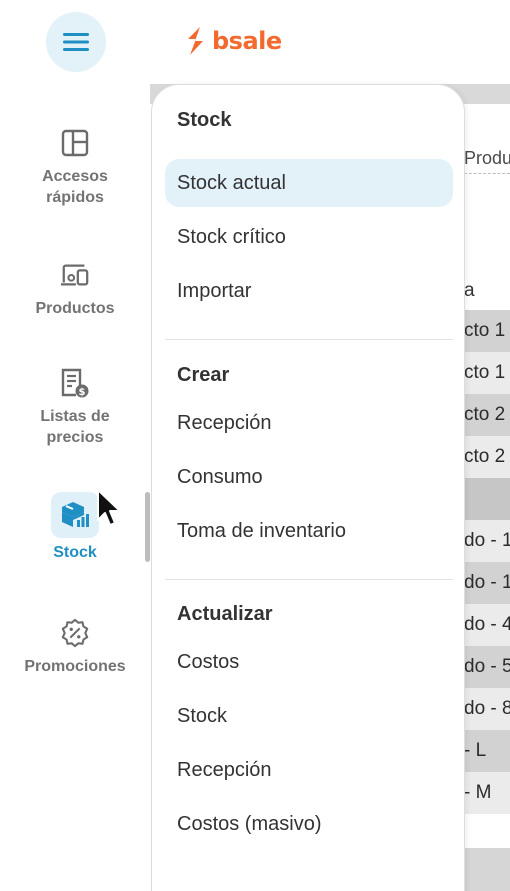  I want to click on background-table-row: do - 5, so click(487, 667).